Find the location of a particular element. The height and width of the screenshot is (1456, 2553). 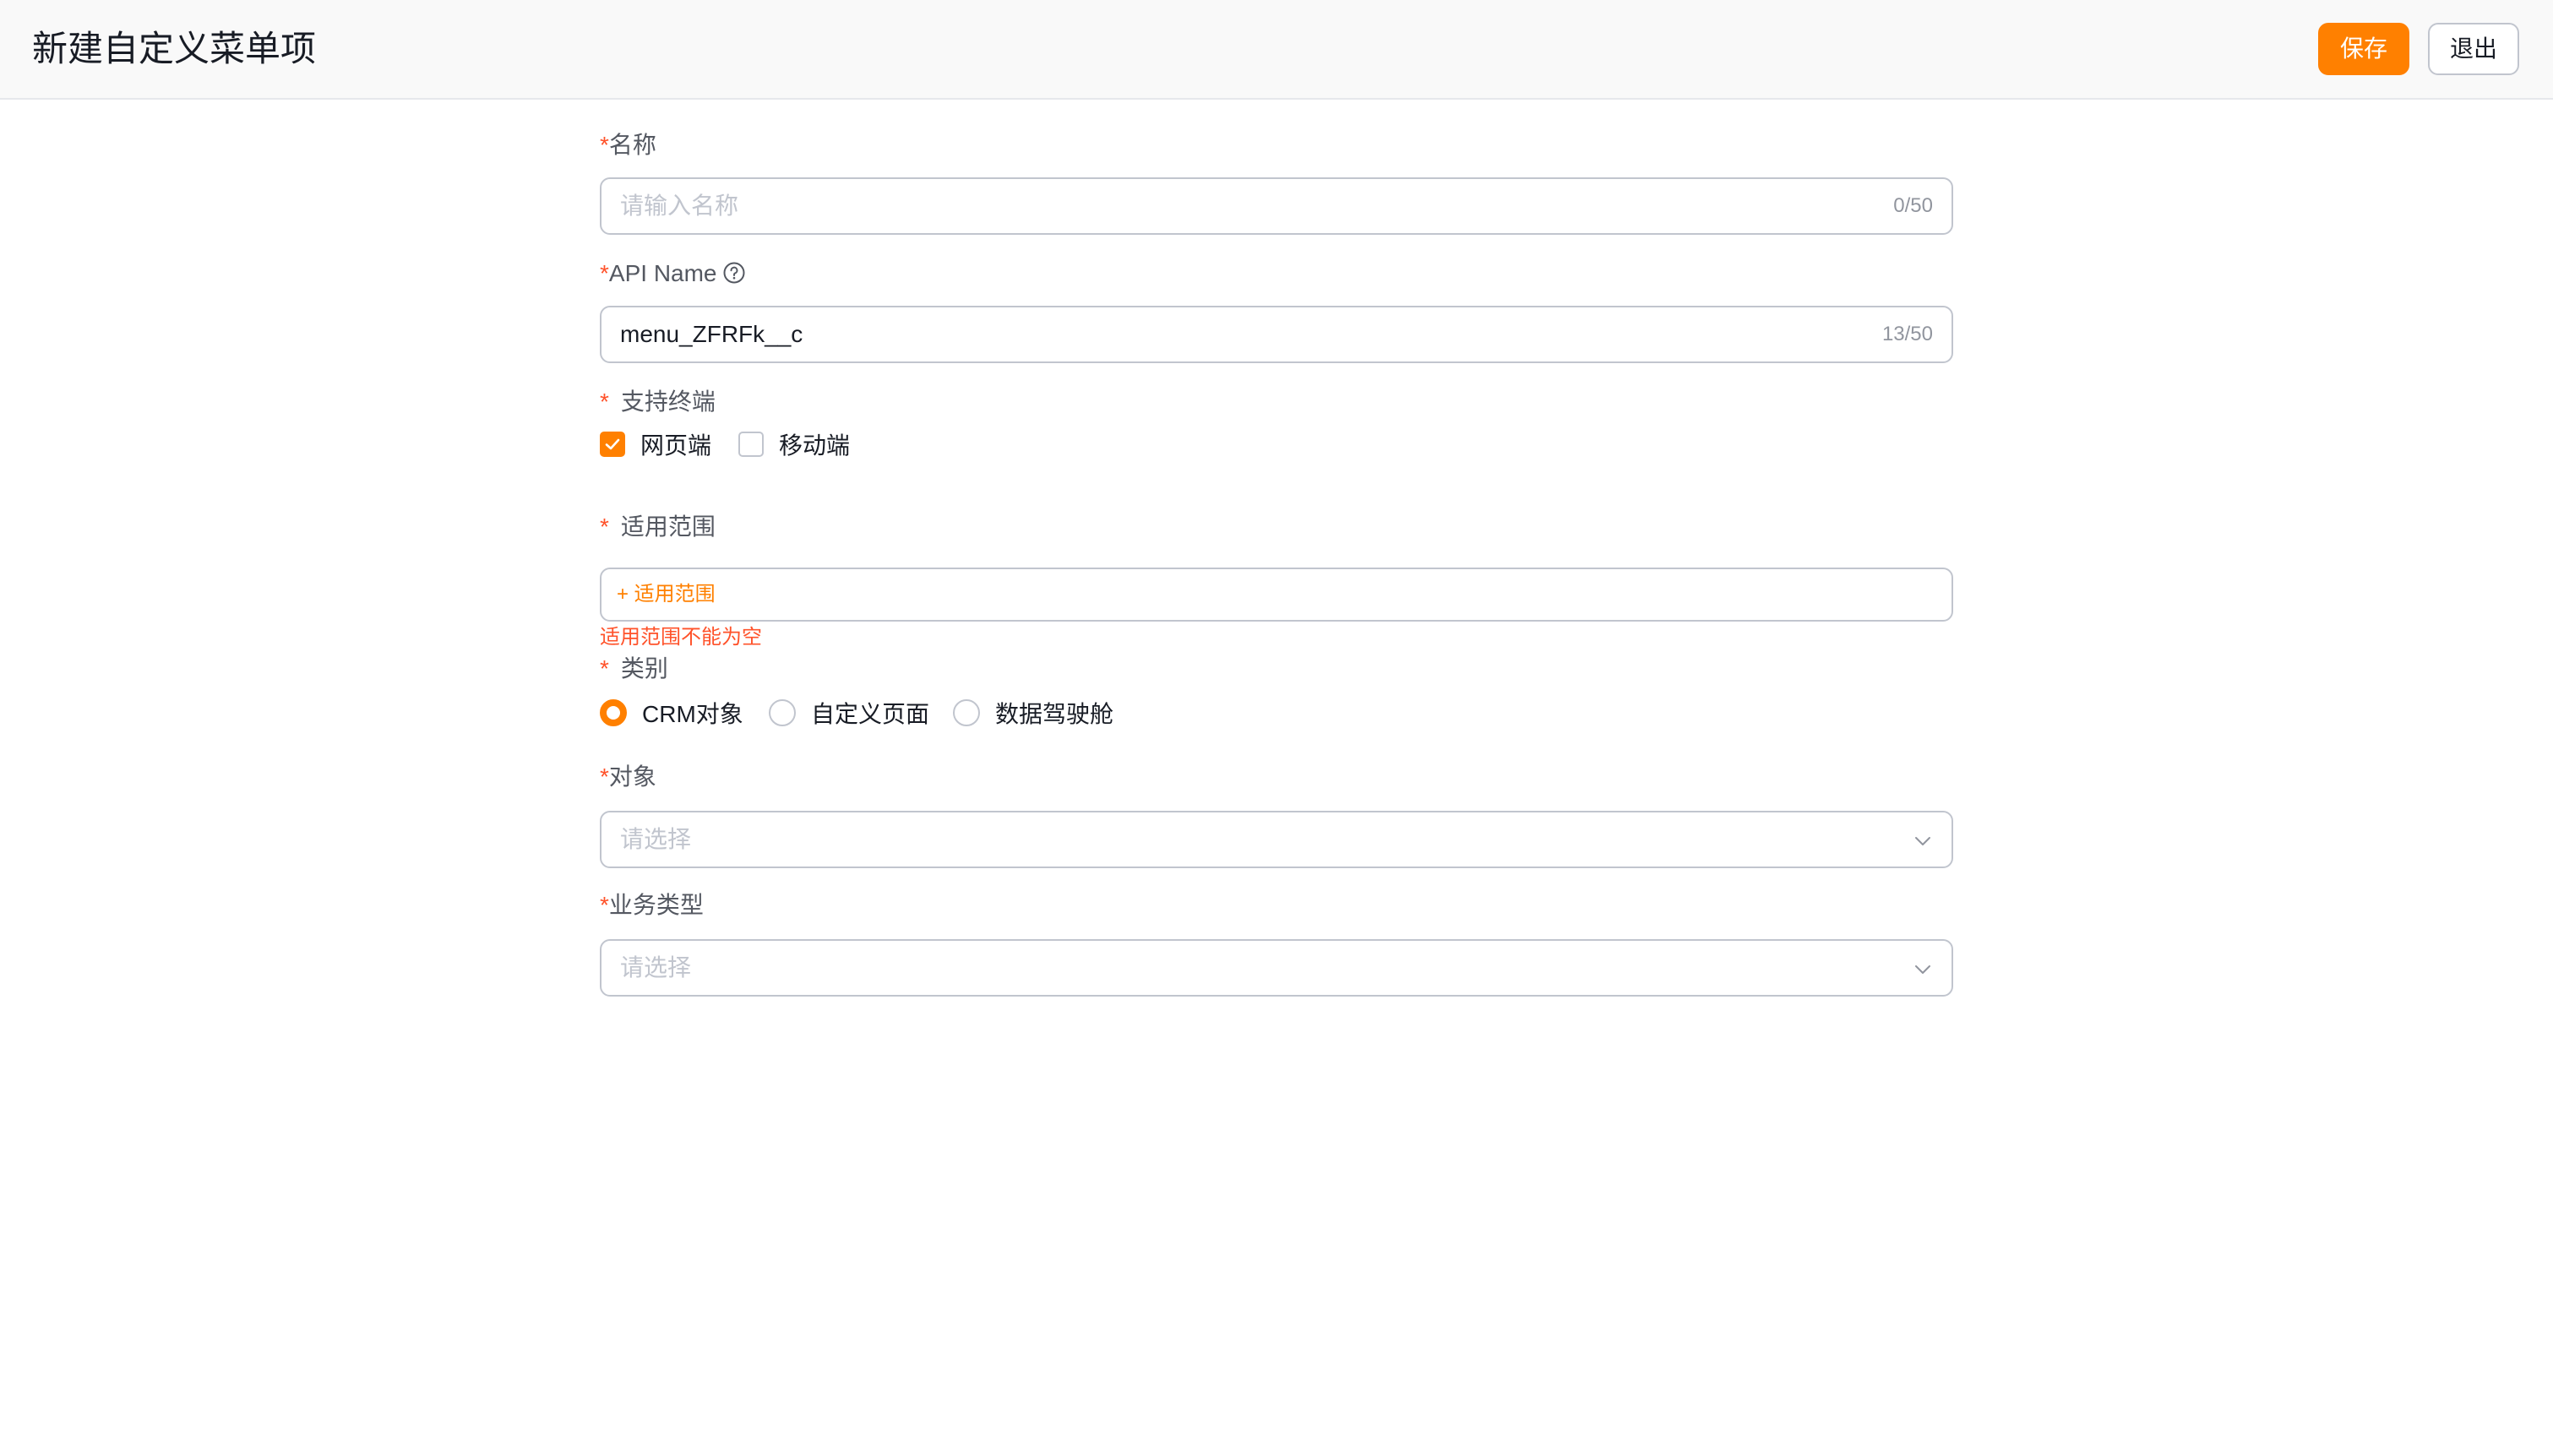

object-placeholder: 请选择 is located at coordinates (656, 839).